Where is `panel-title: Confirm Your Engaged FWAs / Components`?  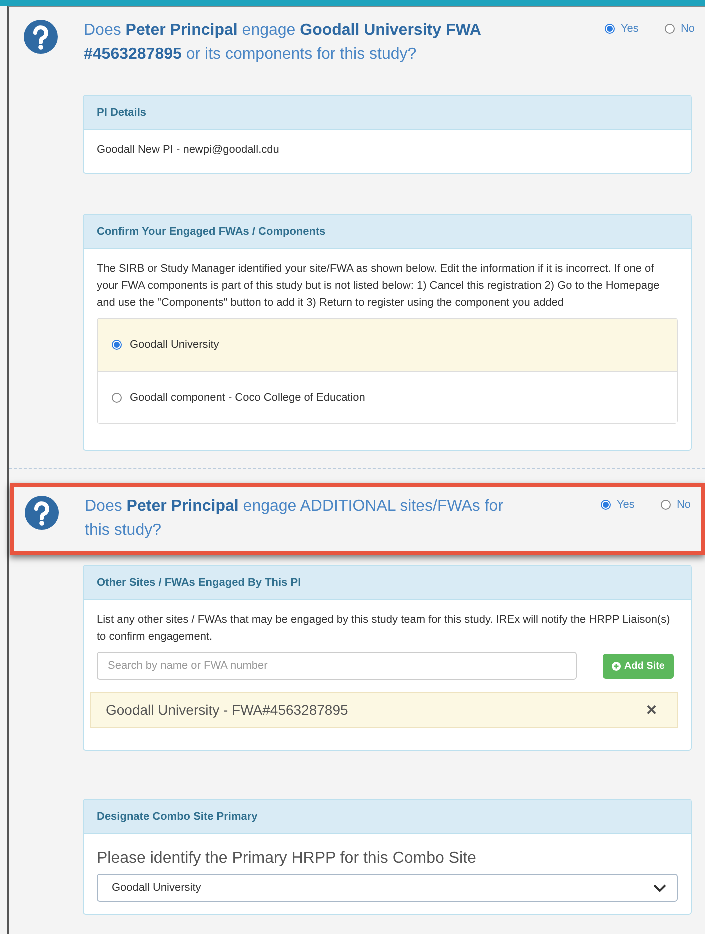
panel-title: Confirm Your Engaged FWAs / Components is located at coordinates (387, 232).